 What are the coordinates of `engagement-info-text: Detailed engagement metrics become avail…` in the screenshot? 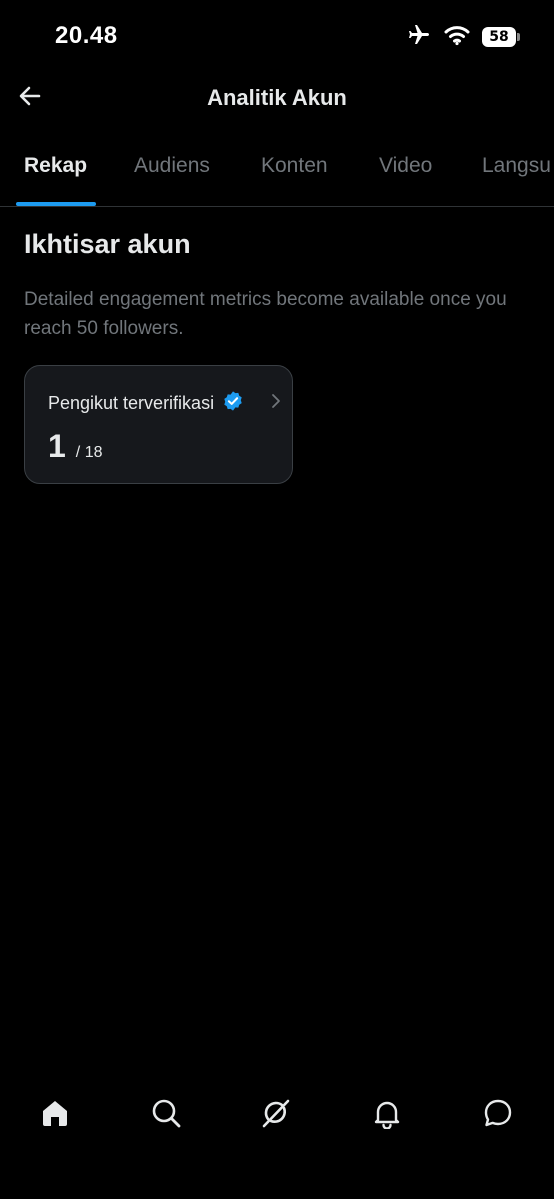 It's located at (265, 314).